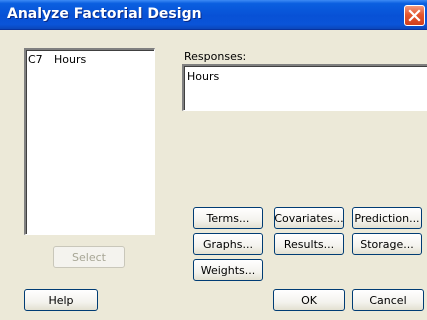 Image resolution: width=427 pixels, height=320 pixels. Describe the element at coordinates (70, 59) in the screenshot. I see `column-name: Hours` at that location.